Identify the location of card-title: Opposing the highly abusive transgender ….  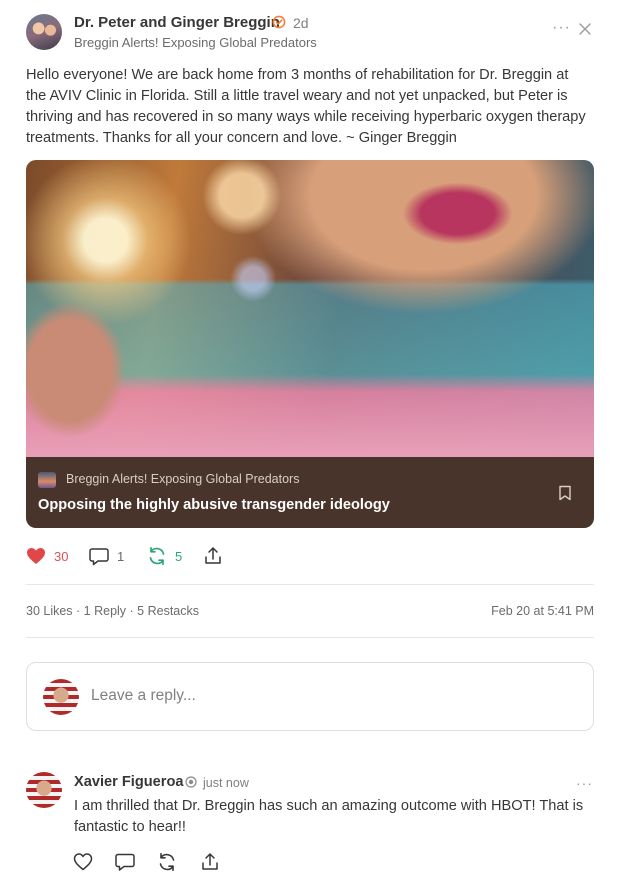
(214, 505).